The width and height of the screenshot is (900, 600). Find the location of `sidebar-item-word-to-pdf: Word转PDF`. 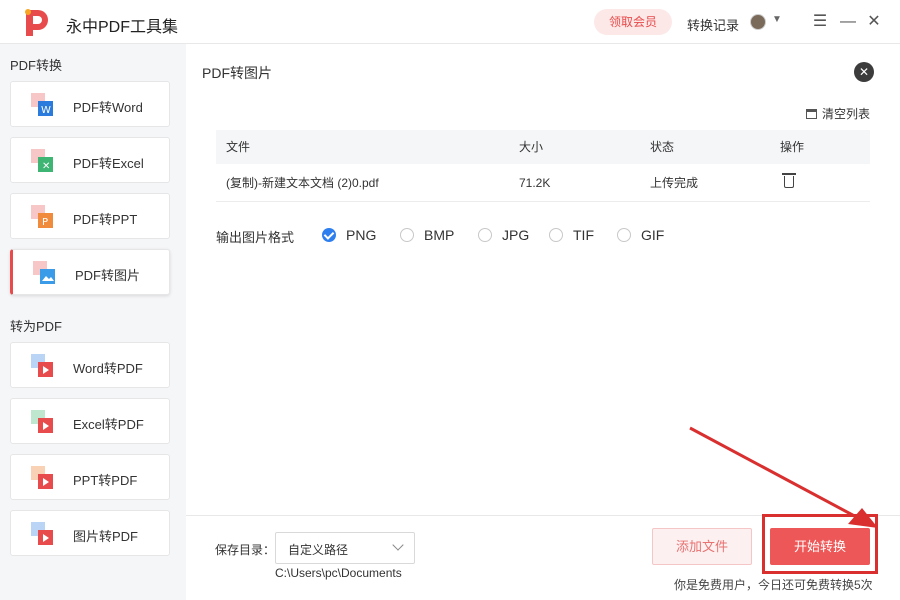

sidebar-item-word-to-pdf: Word转PDF is located at coordinates (90, 365).